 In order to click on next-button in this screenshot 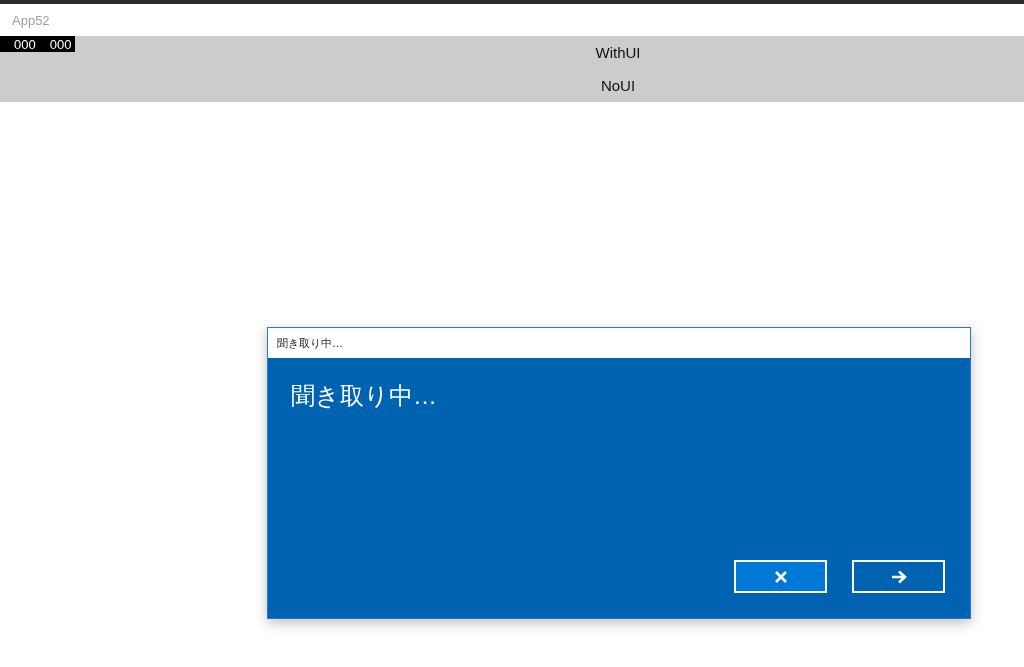, I will do `click(898, 576)`.